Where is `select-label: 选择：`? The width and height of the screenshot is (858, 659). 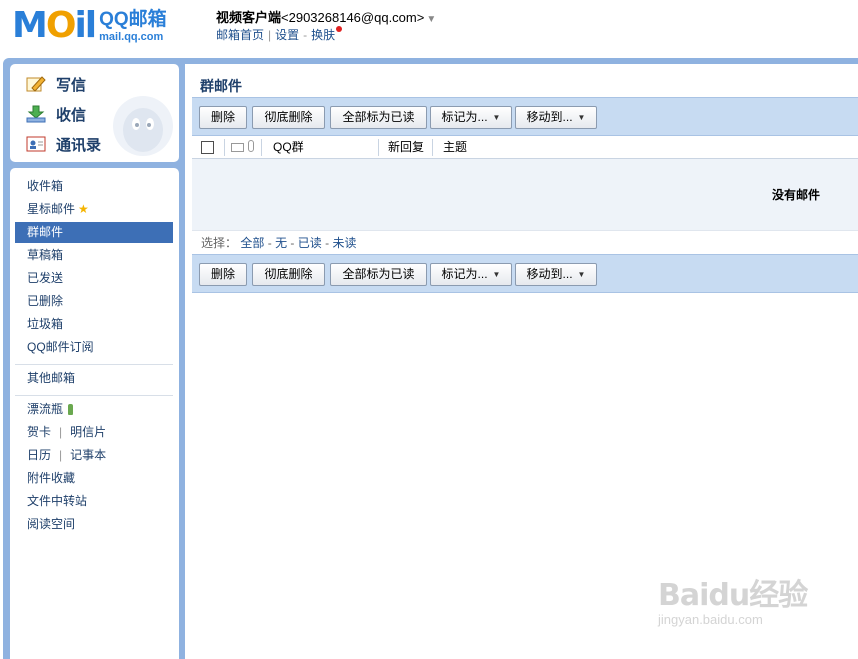
select-label: 选择： is located at coordinates (219, 243).